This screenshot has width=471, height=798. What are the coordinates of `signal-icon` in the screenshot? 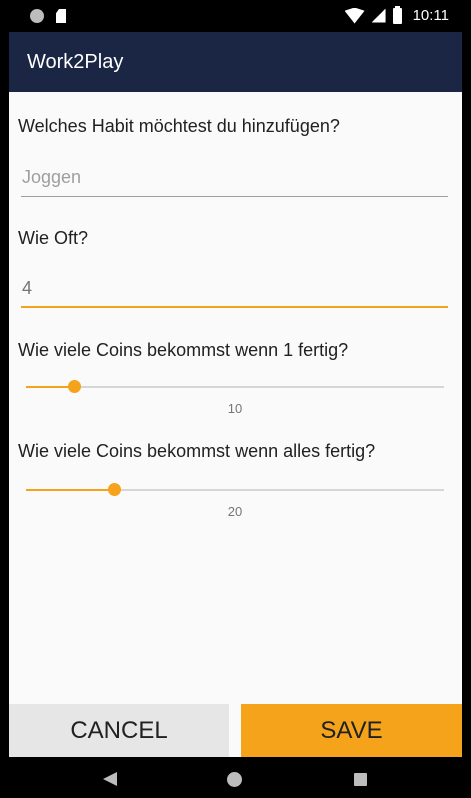 It's located at (378, 15).